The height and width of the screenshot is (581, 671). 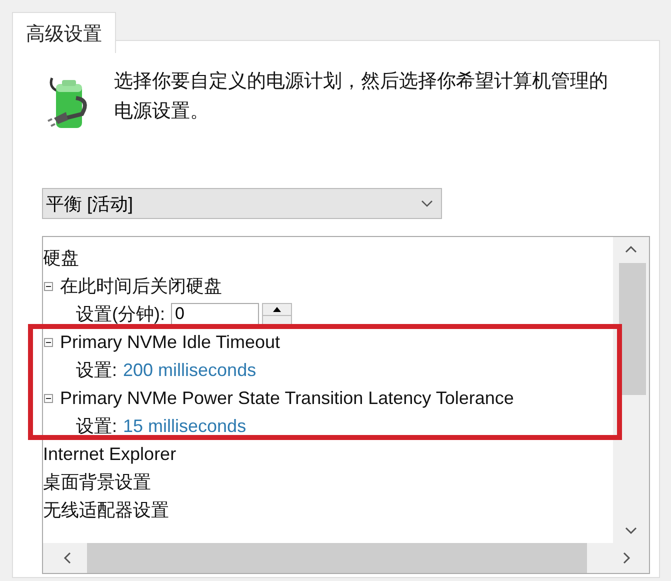 I want to click on spin-up-button, so click(x=277, y=309).